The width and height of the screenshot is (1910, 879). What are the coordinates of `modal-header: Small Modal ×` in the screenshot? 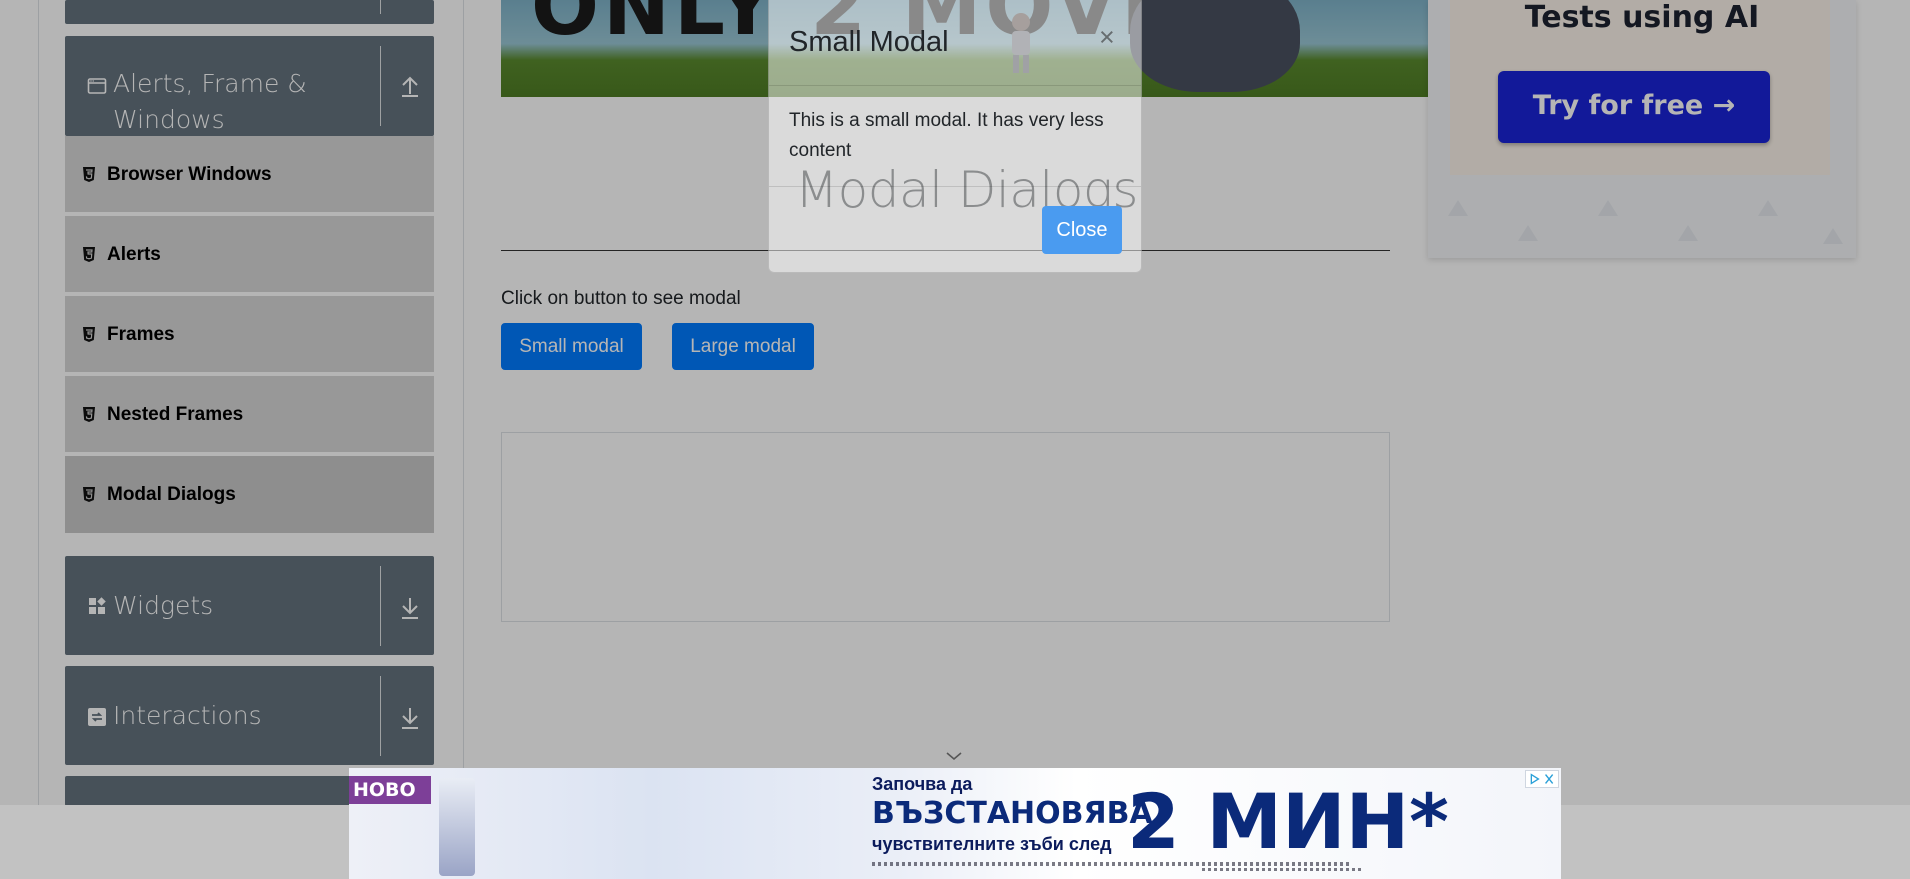 It's located at (955, 43).